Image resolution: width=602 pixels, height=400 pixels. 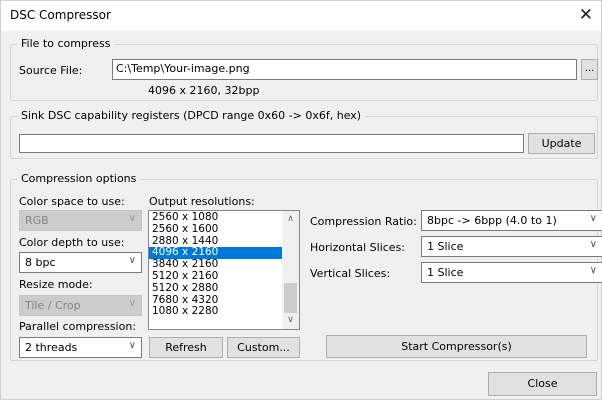 What do you see at coordinates (53, 305) in the screenshot?
I see `resize-mode-value: Tile / Crop` at bounding box center [53, 305].